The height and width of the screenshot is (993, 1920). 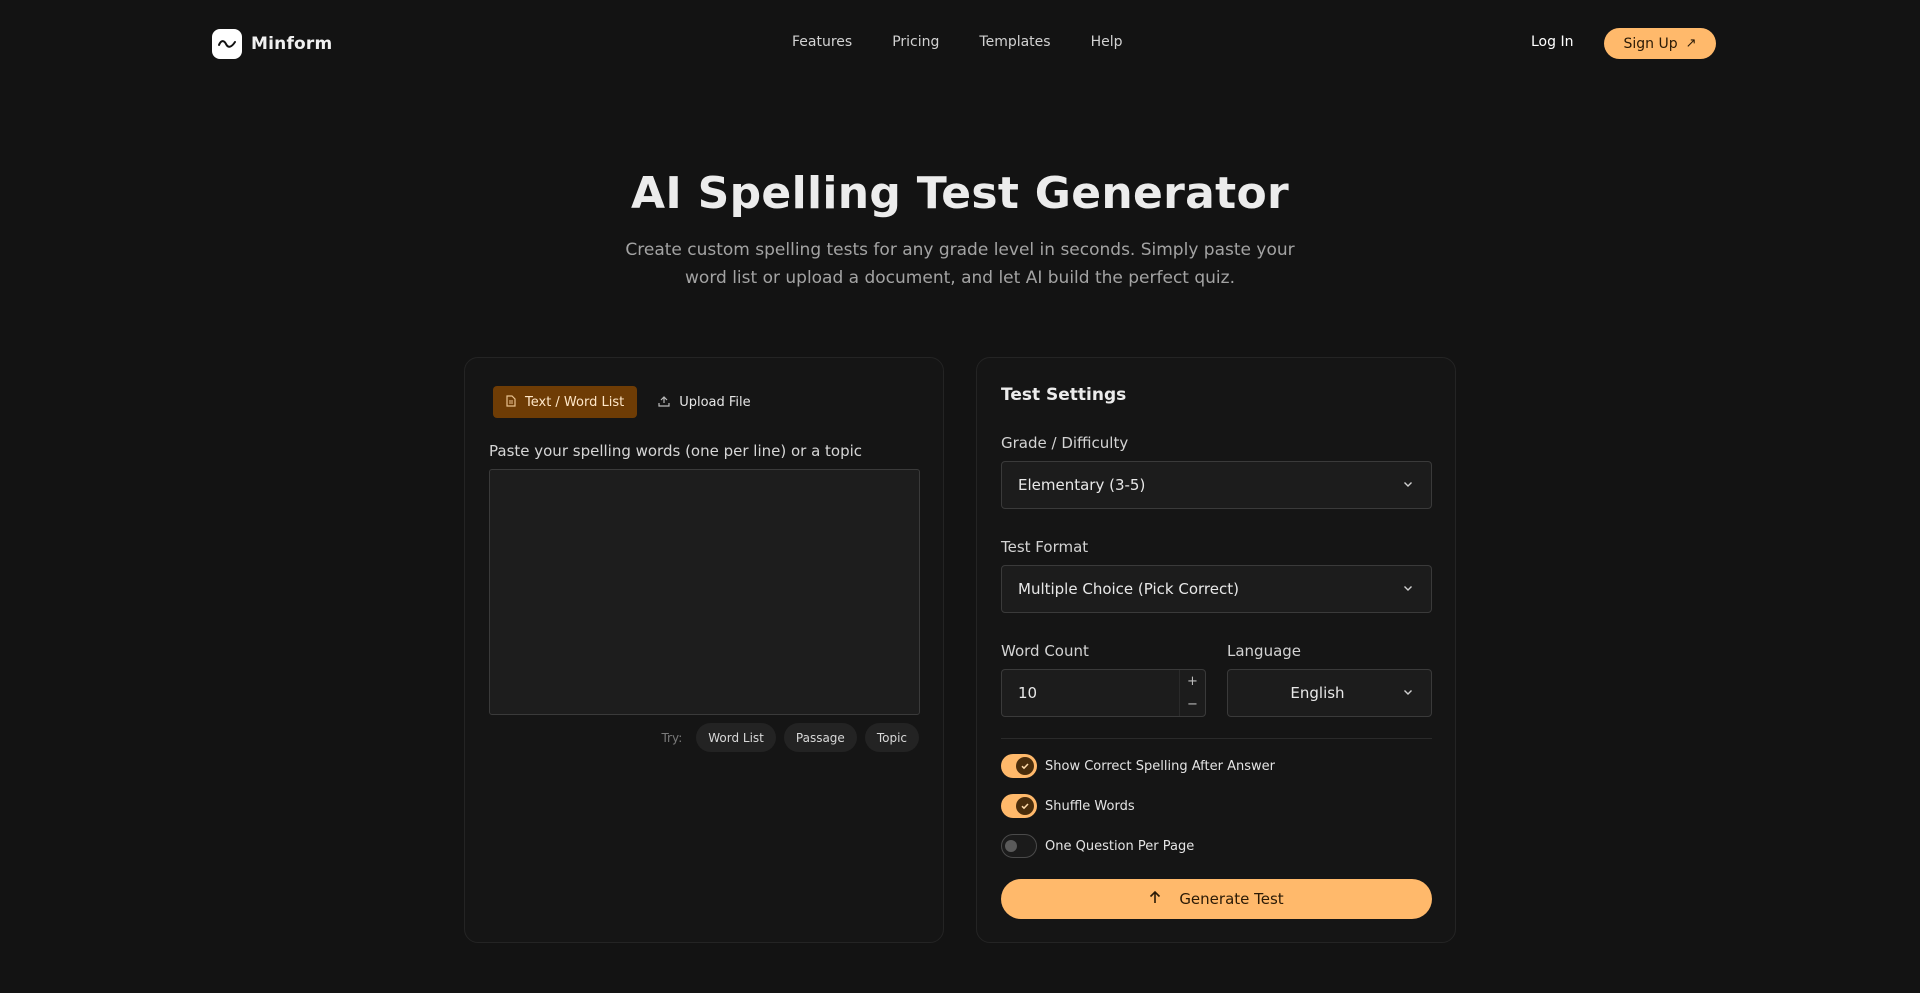 I want to click on format-label: Test Format, so click(x=1045, y=547).